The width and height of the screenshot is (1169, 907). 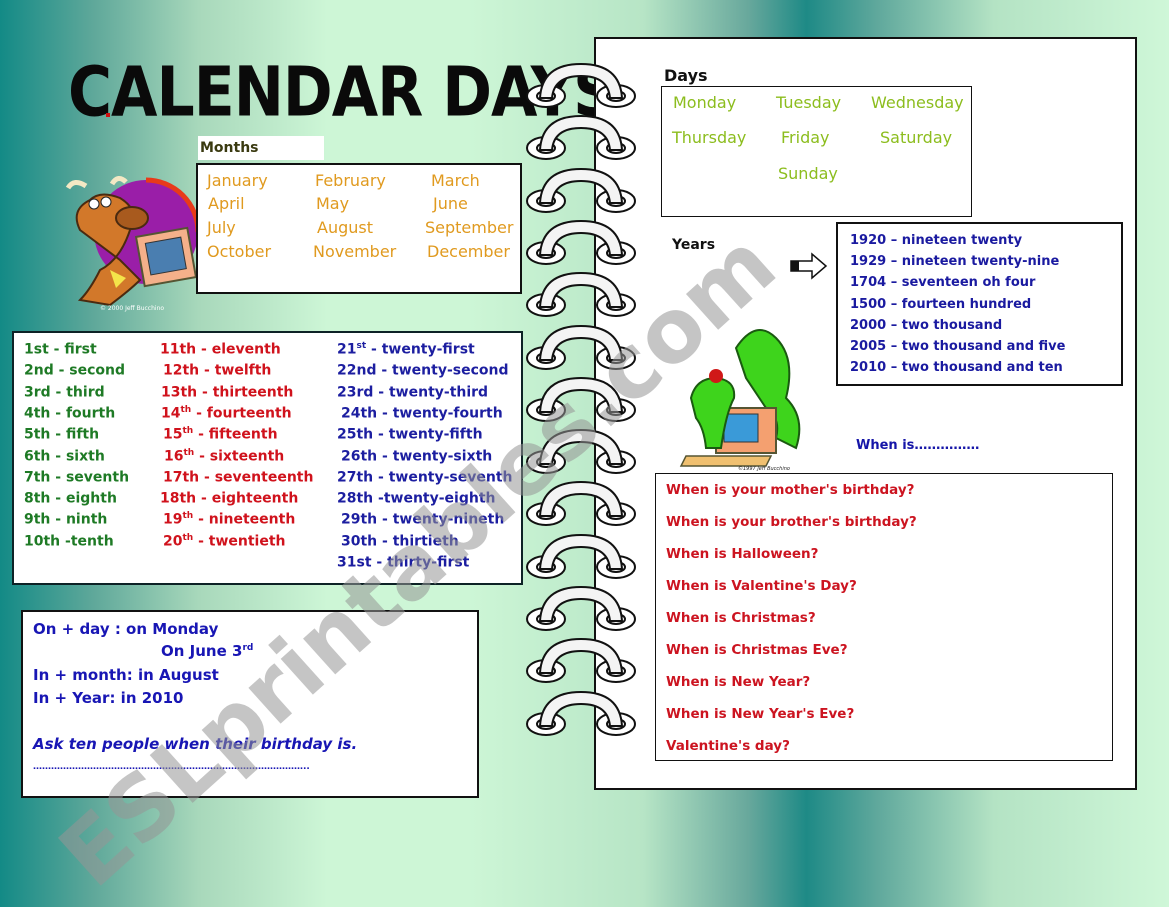 I want to click on ordinal-number: 21, so click(x=347, y=349).